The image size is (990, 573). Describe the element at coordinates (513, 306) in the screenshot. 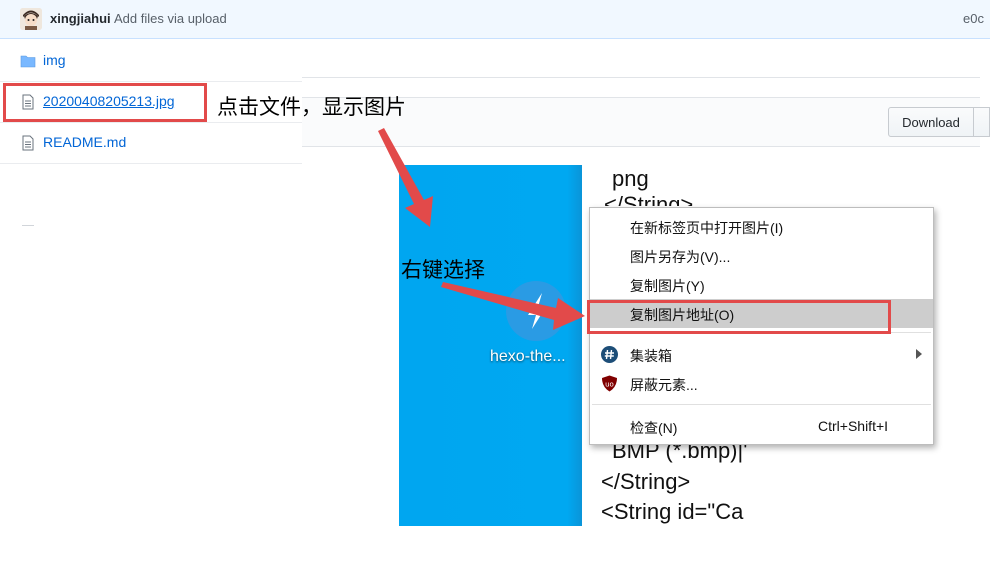

I see `annotation-arrow-right` at that location.